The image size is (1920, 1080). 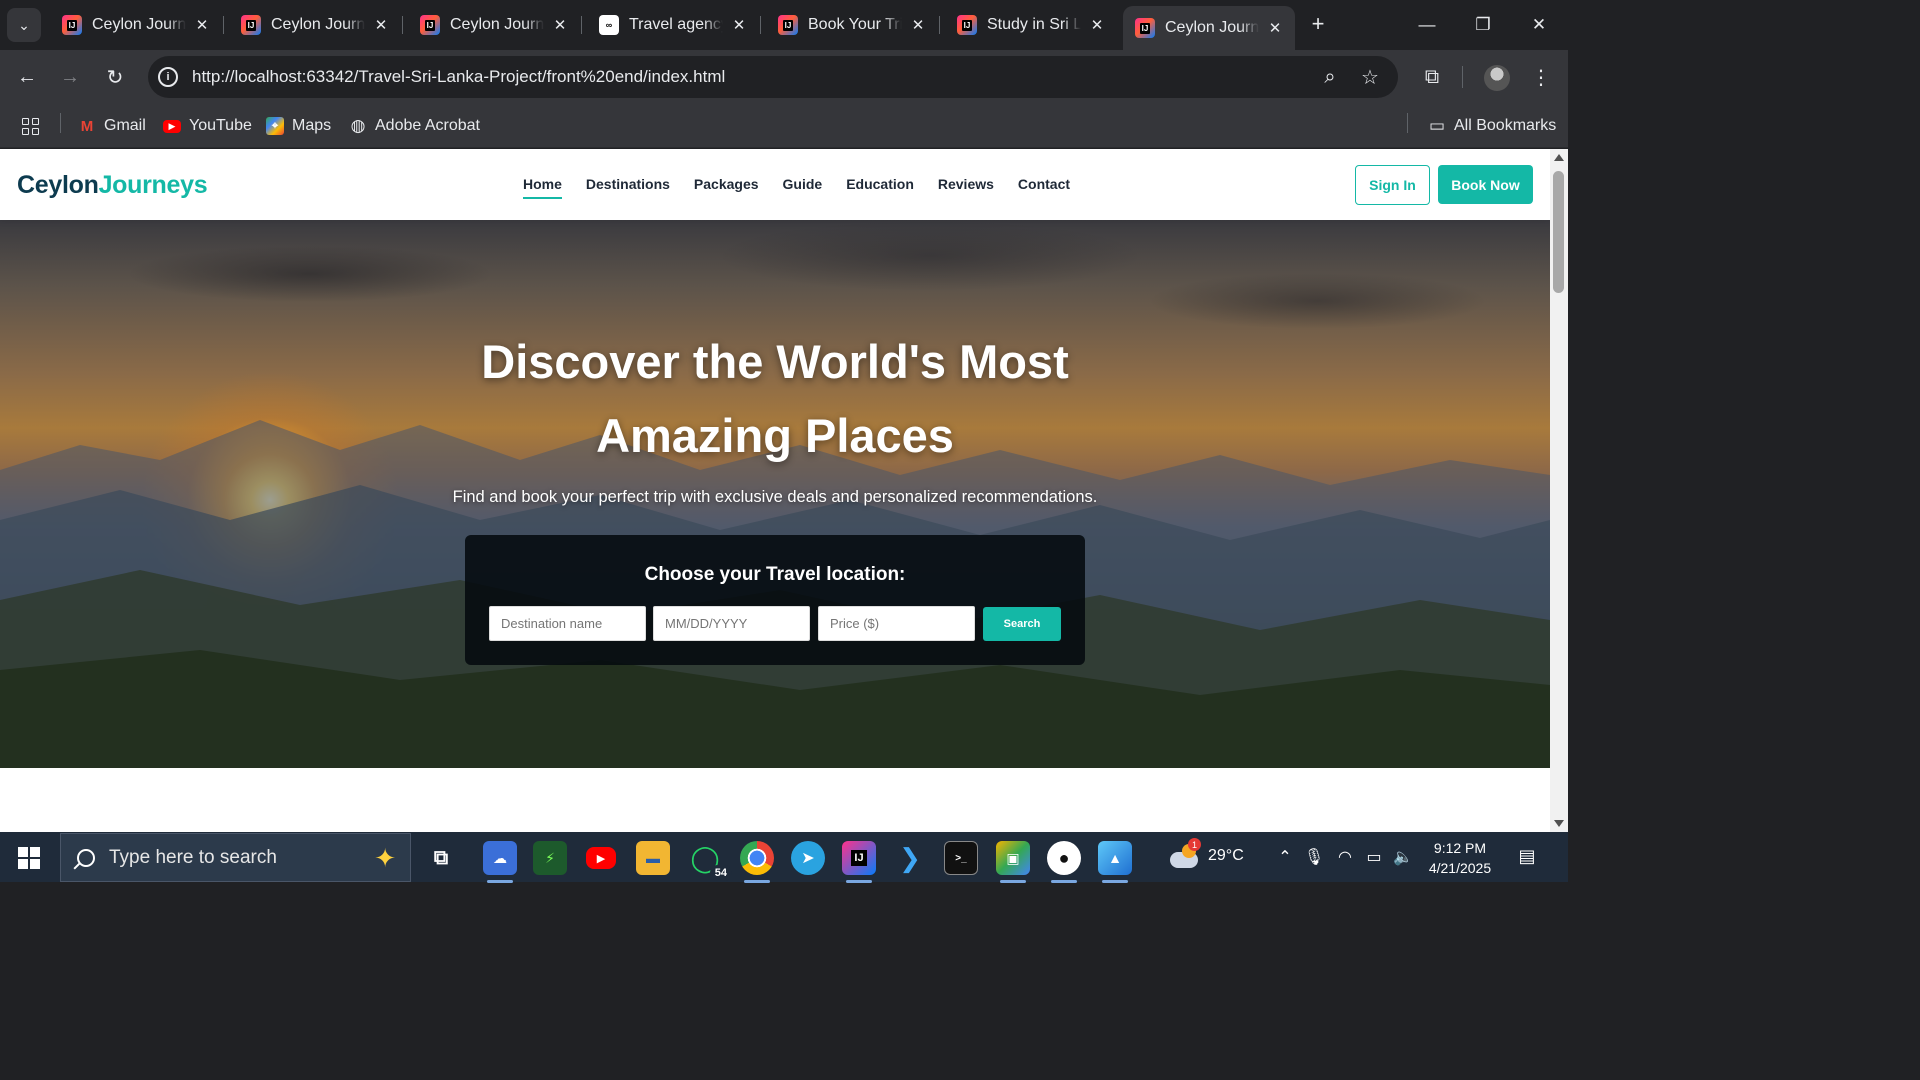 What do you see at coordinates (880, 187) in the screenshot?
I see `nav-link-education: Education` at bounding box center [880, 187].